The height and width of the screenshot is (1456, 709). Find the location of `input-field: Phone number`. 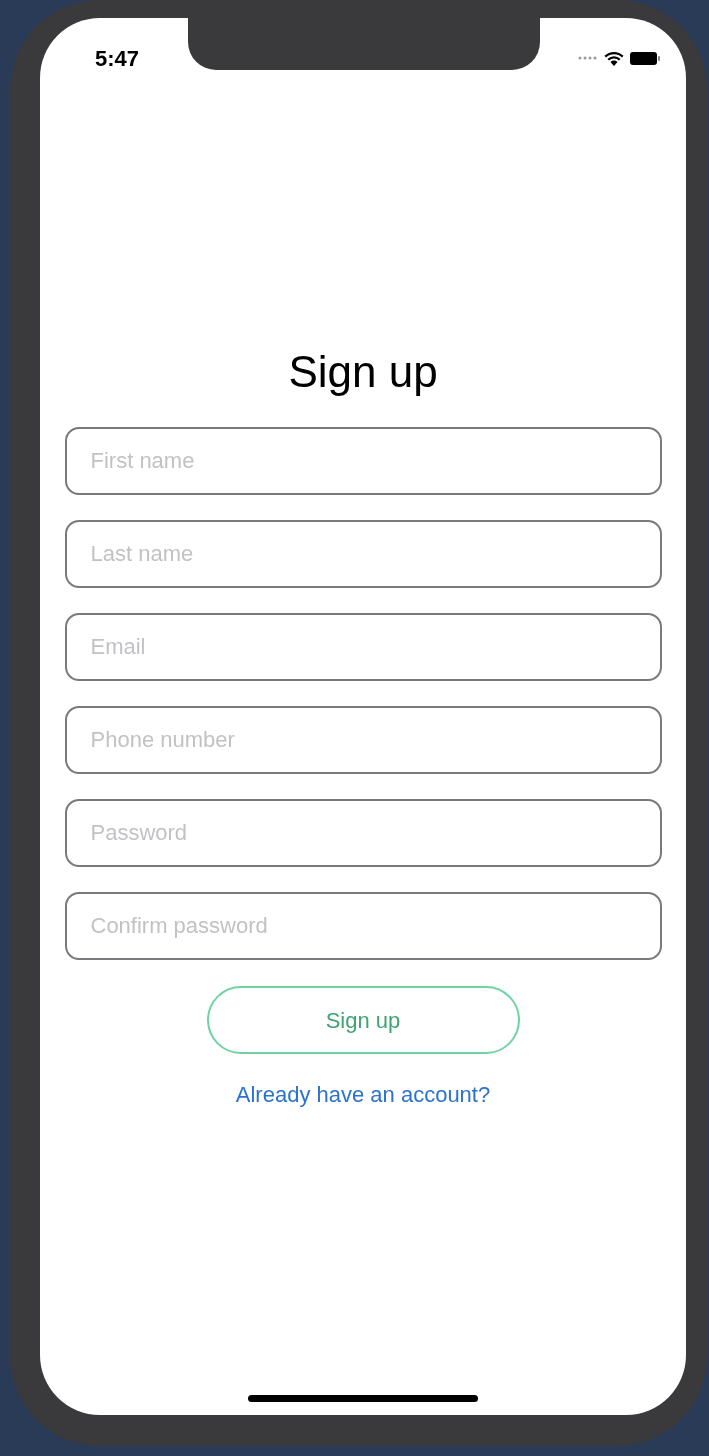

input-field: Phone number is located at coordinates (363, 740).